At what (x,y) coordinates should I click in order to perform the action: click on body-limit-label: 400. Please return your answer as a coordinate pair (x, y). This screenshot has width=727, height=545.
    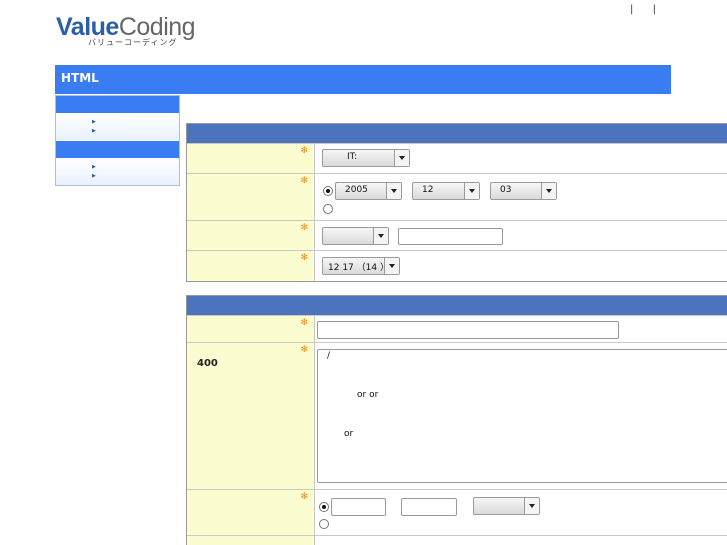
    Looking at the image, I should click on (207, 363).